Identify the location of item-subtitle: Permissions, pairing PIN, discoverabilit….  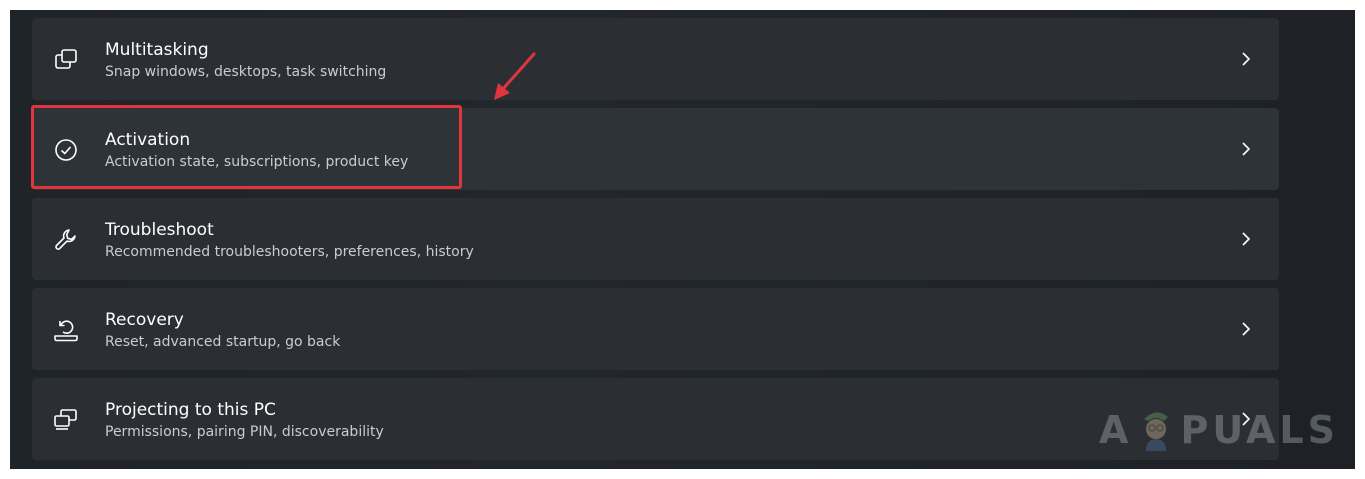
(244, 432).